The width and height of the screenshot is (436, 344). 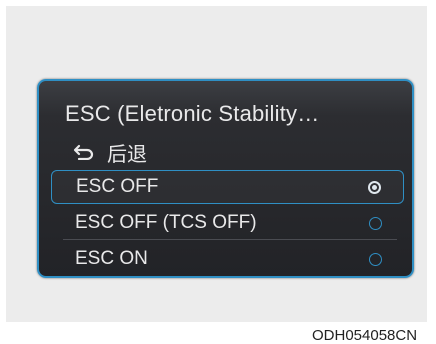 What do you see at coordinates (365, 335) in the screenshot?
I see `image-code-label: ODH054058CN` at bounding box center [365, 335].